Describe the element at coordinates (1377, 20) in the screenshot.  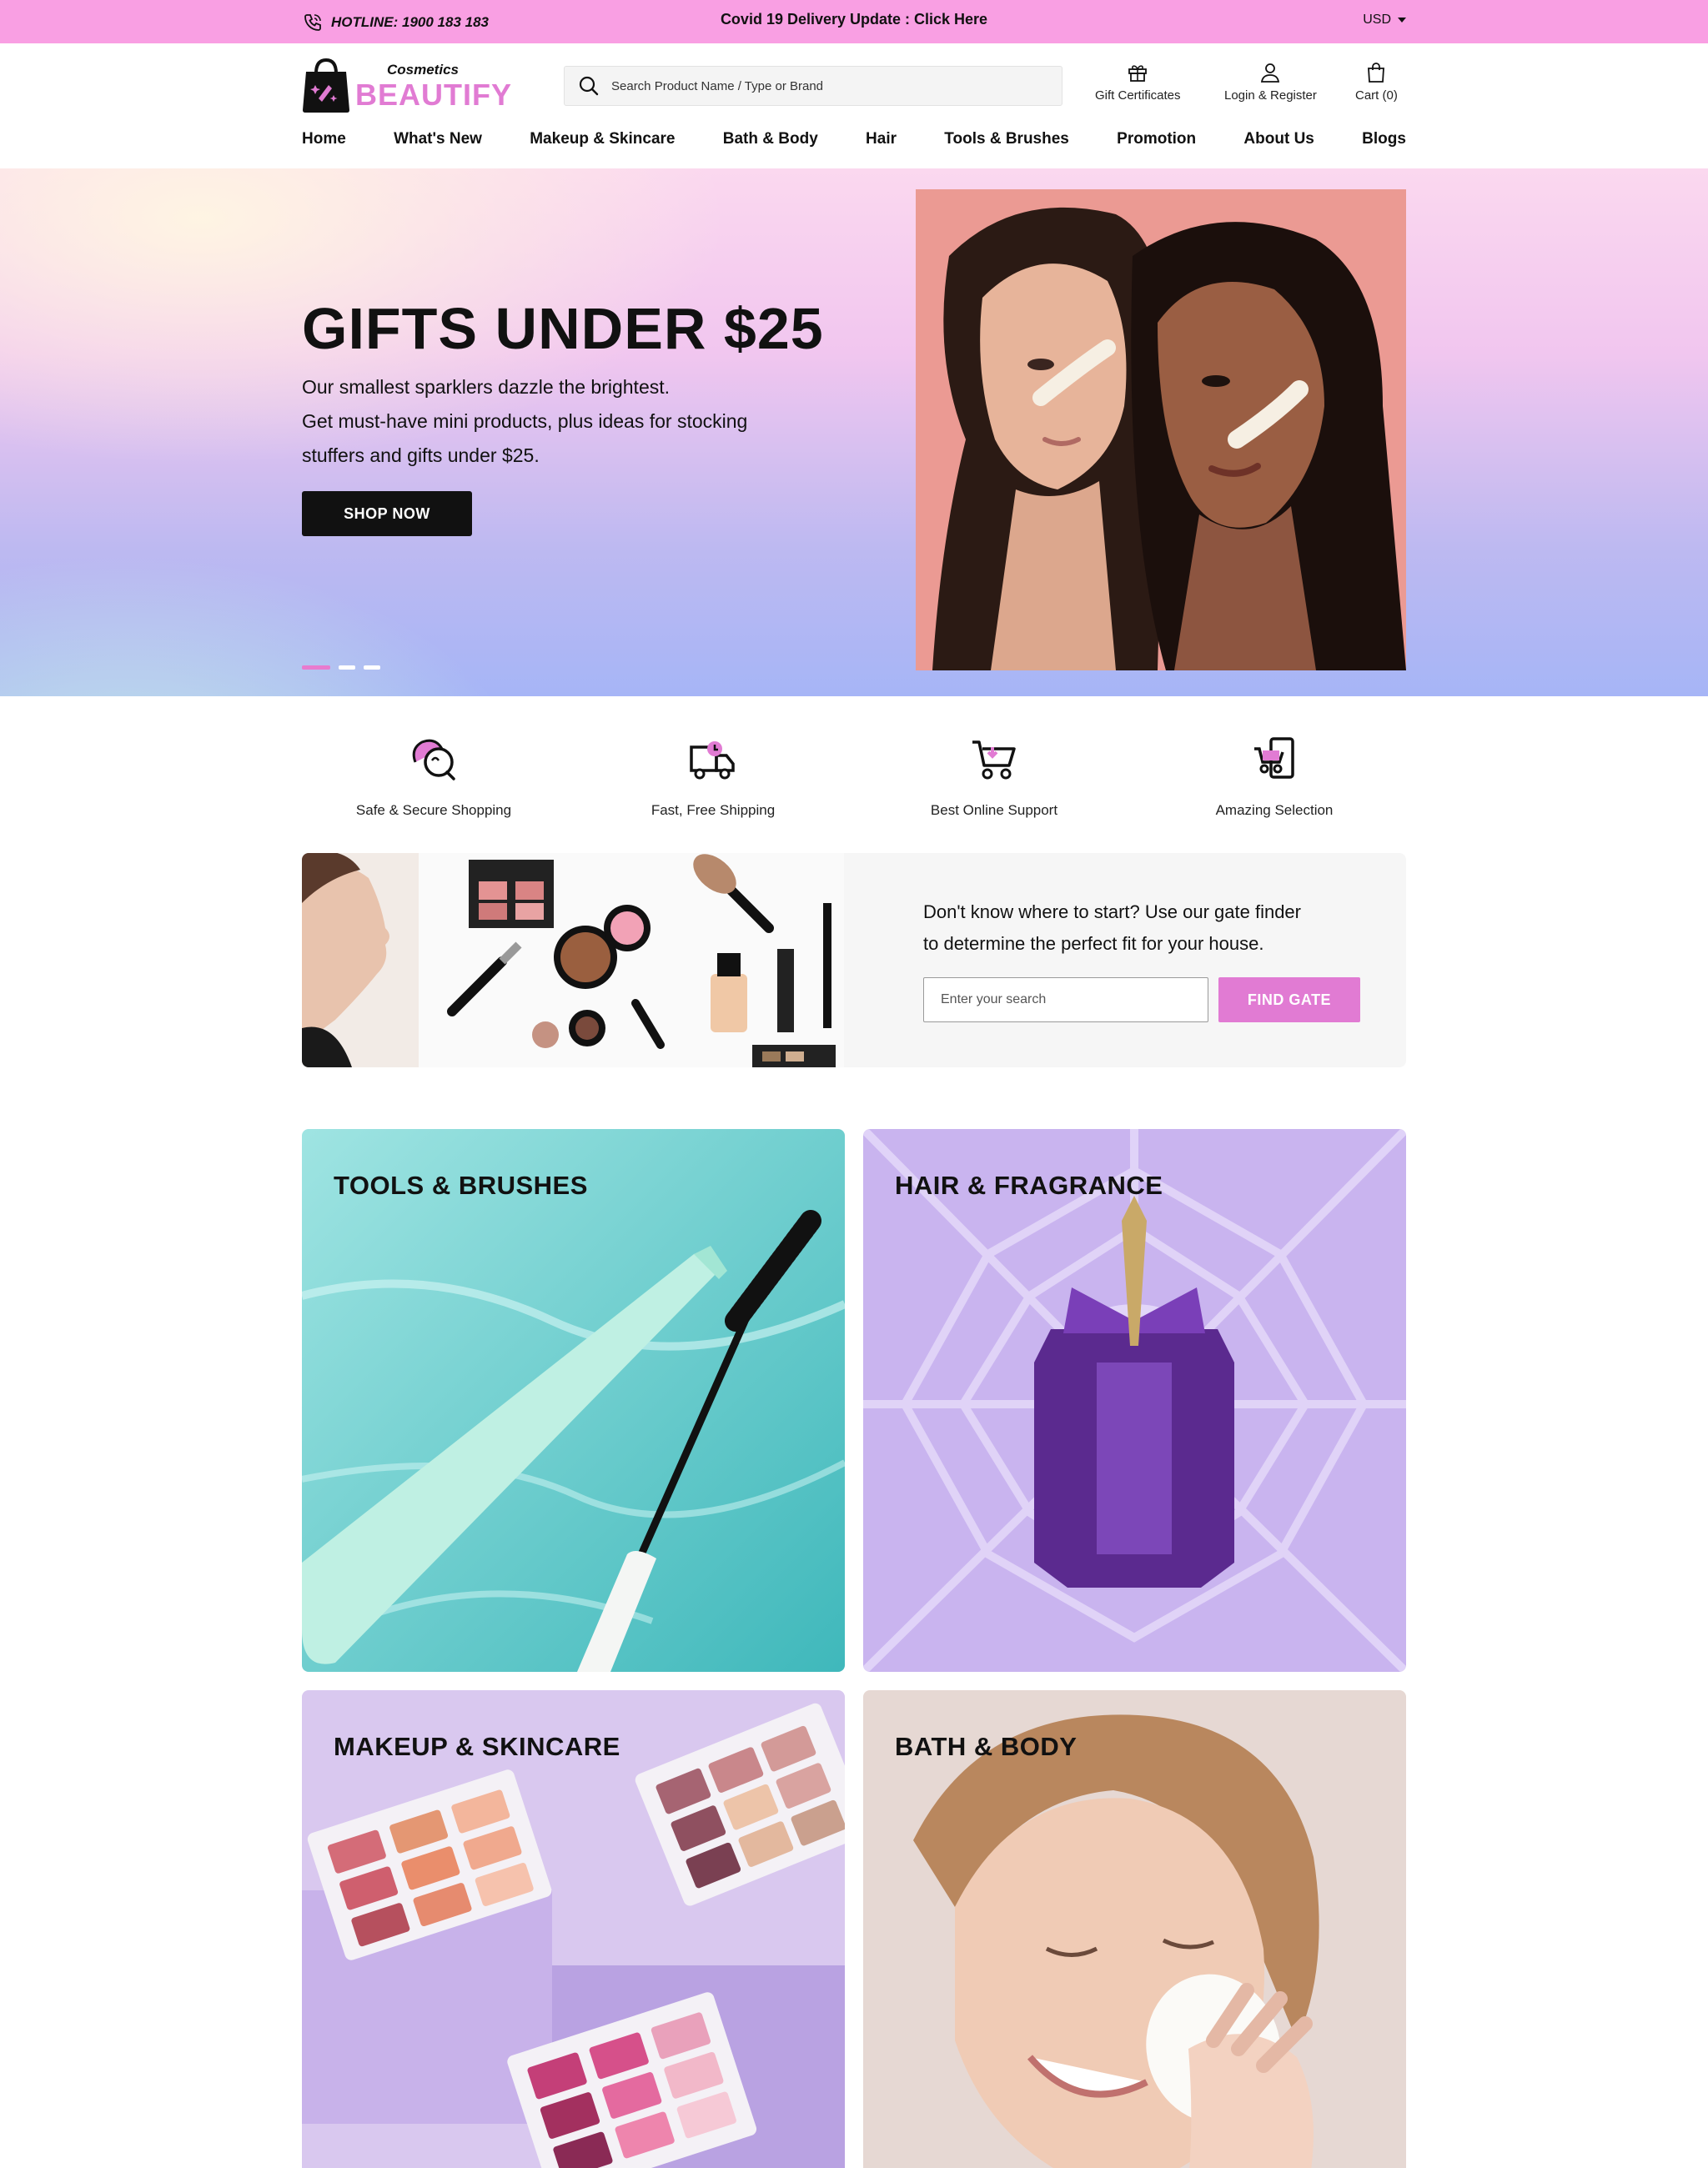
I see `currency-label: USD` at that location.